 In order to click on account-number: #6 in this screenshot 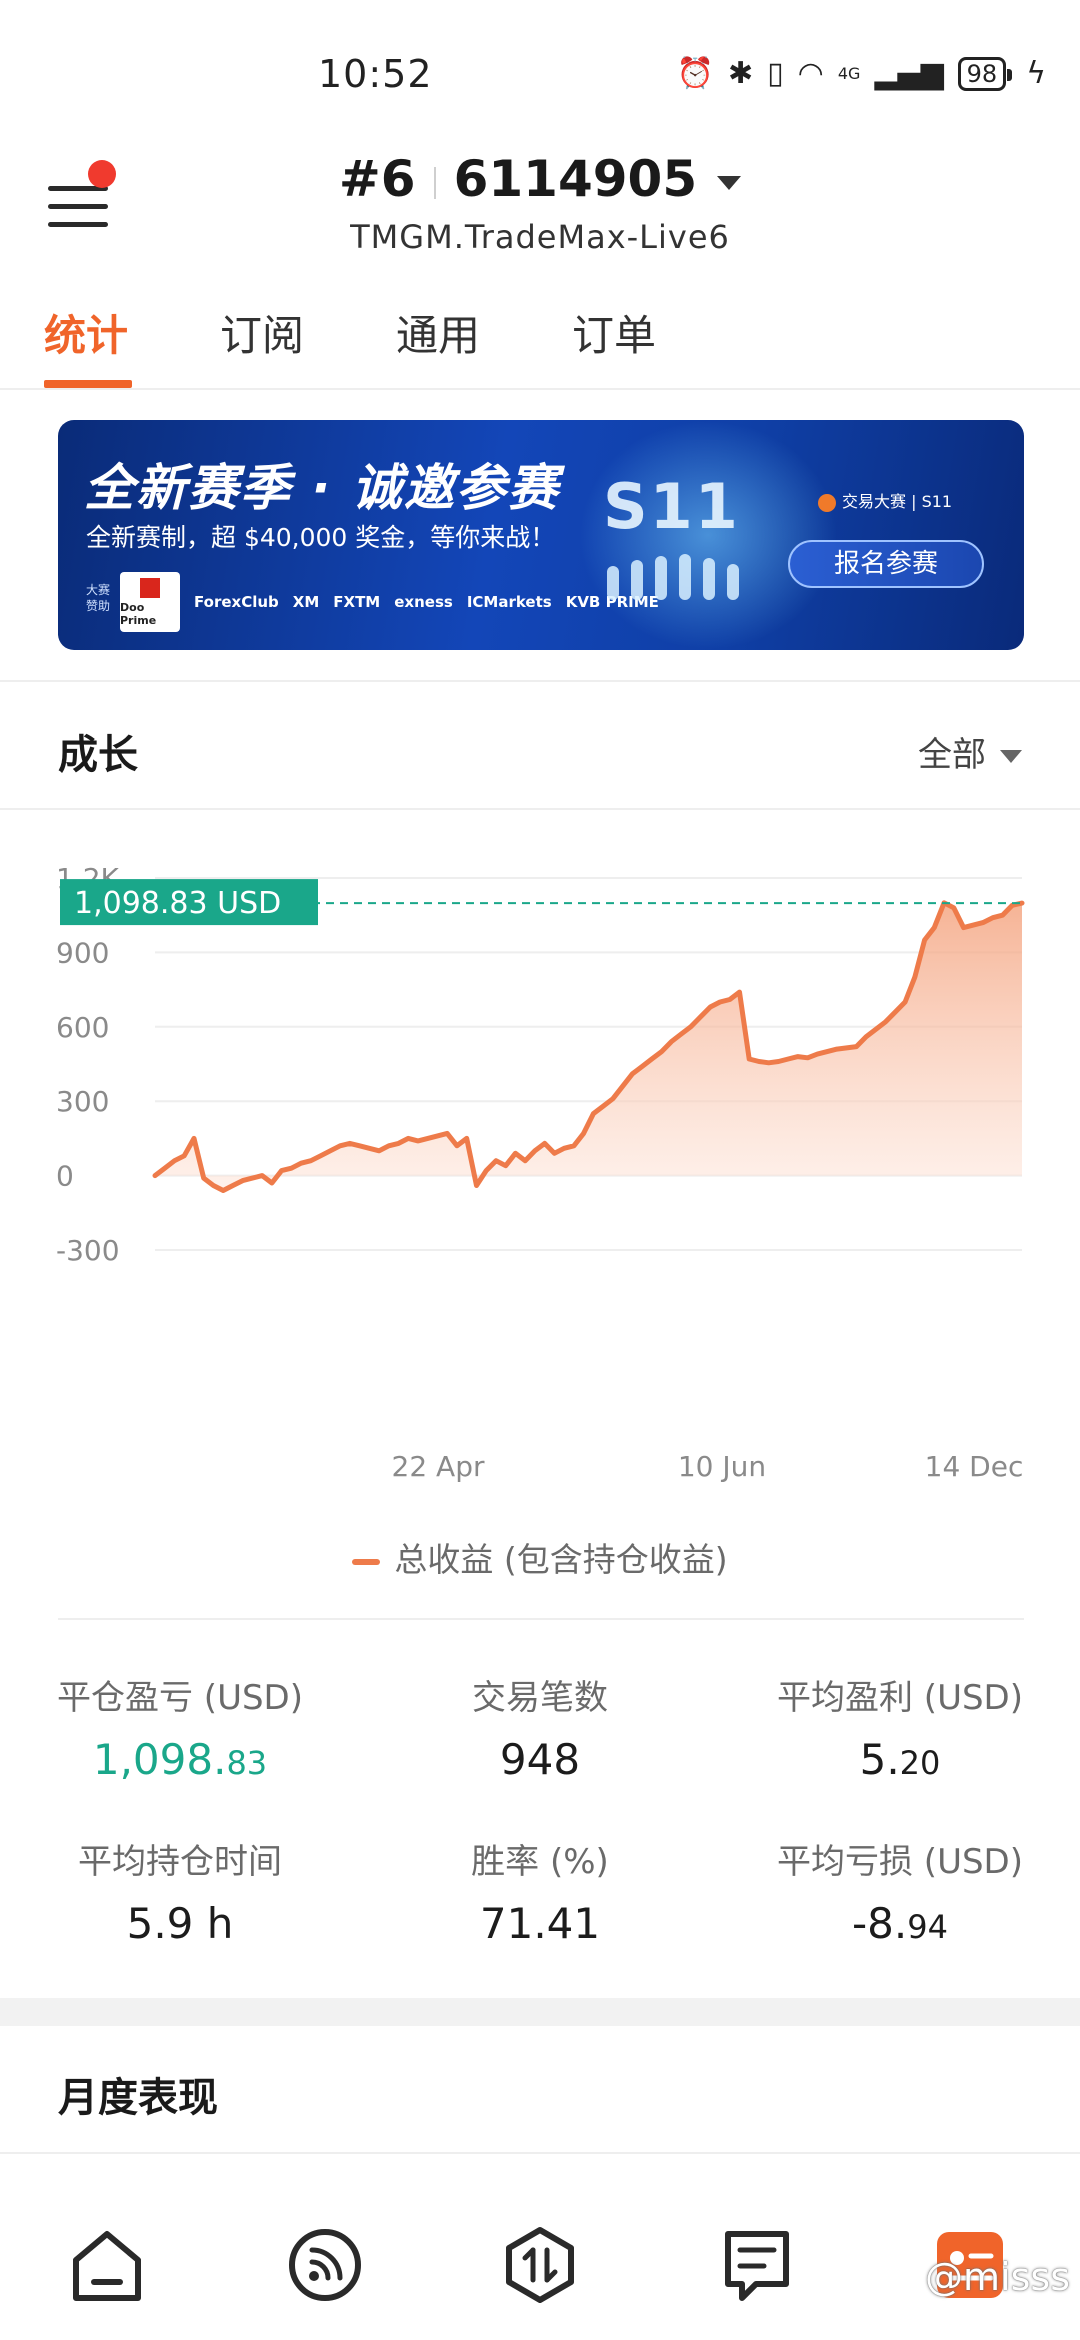, I will do `click(377, 179)`.